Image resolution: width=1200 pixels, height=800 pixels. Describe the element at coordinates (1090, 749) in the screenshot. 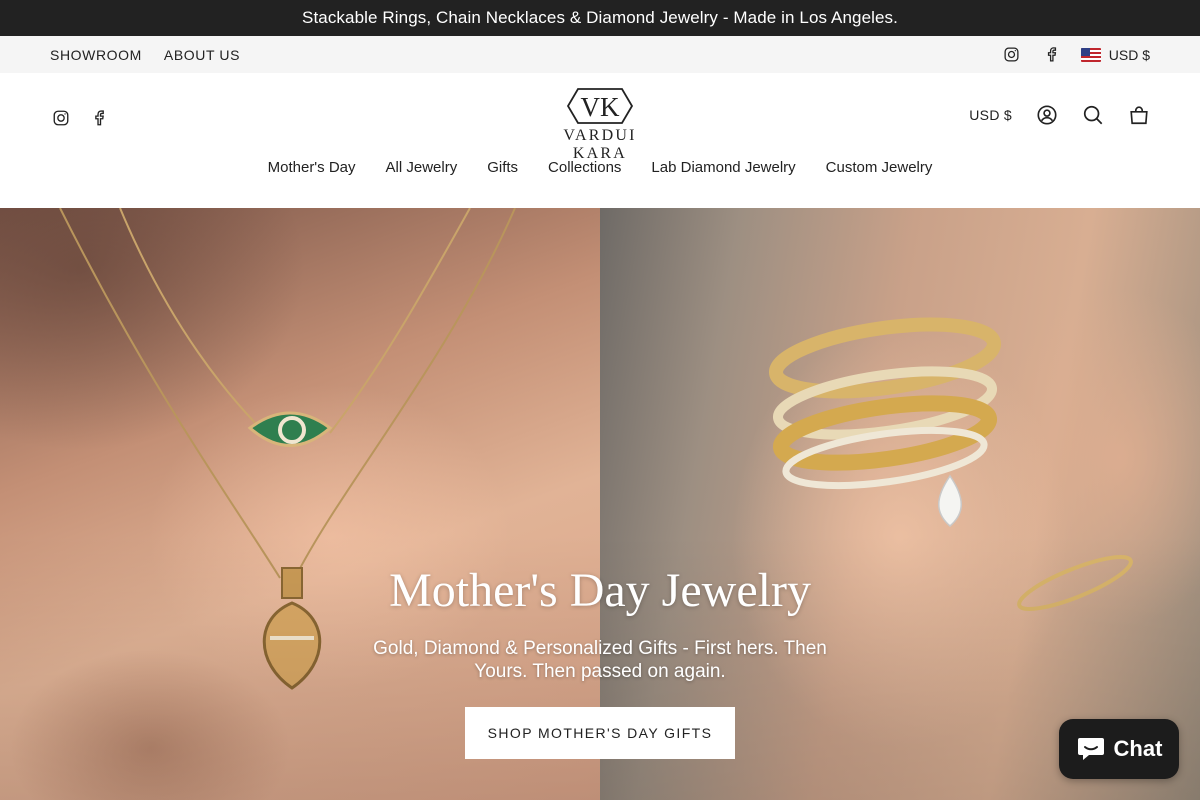

I see `chat-bubble-icon` at that location.